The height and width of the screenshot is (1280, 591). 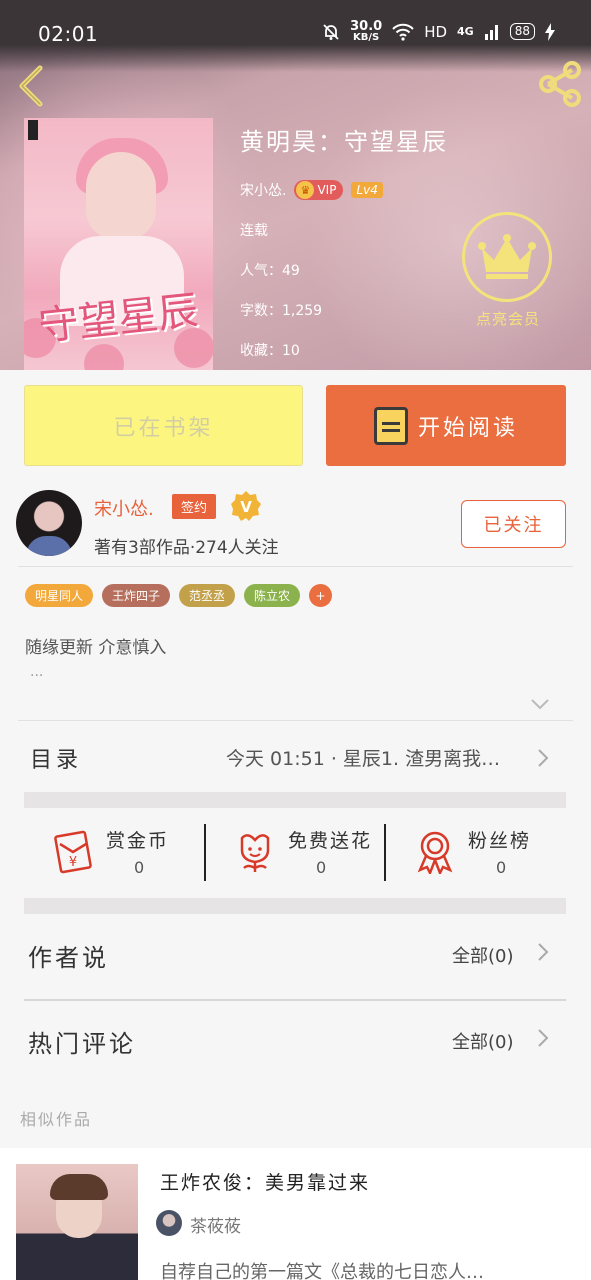 I want to click on tag-chip: 范丞丞, so click(x=207, y=595).